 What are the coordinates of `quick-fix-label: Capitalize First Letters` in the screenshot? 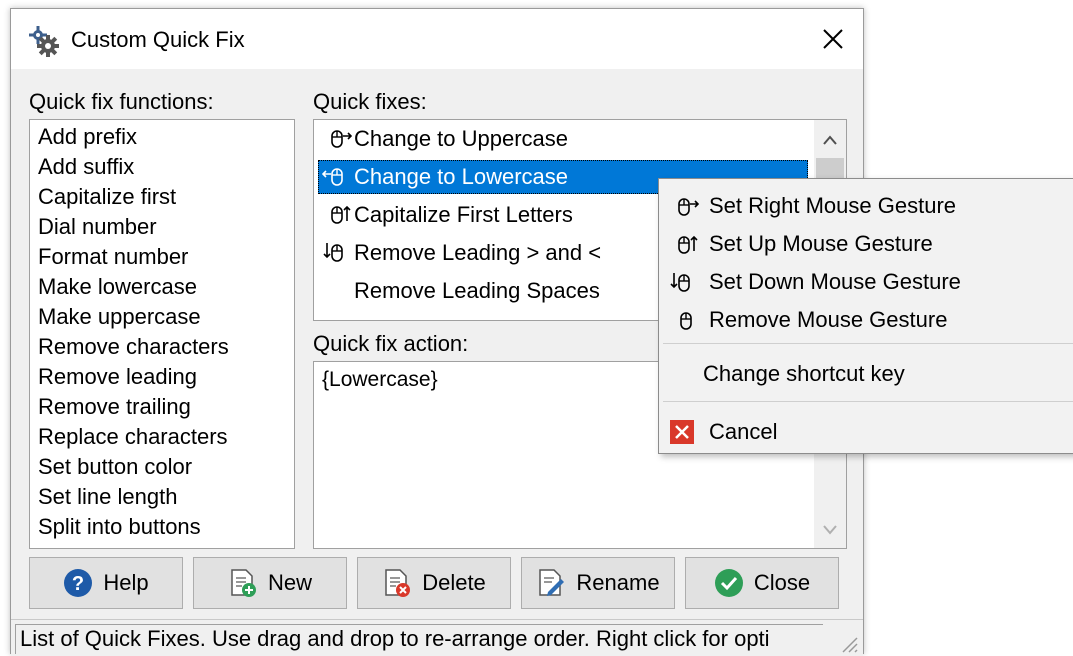 It's located at (463, 214).